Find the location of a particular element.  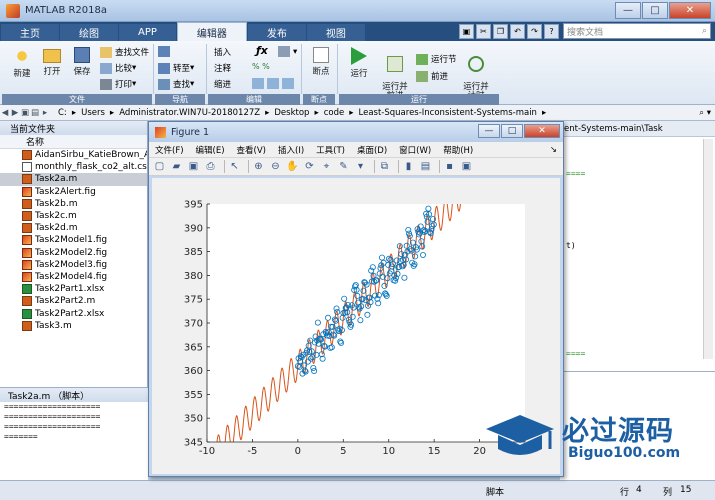

crumb-code: code is located at coordinates (334, 113).